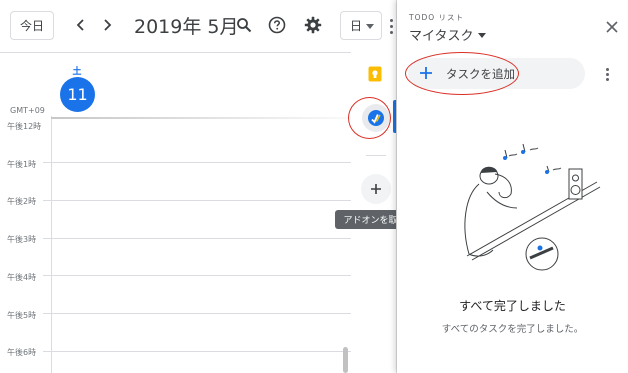  What do you see at coordinates (186, 27) in the screenshot?
I see `month-title: 2019年 5月` at bounding box center [186, 27].